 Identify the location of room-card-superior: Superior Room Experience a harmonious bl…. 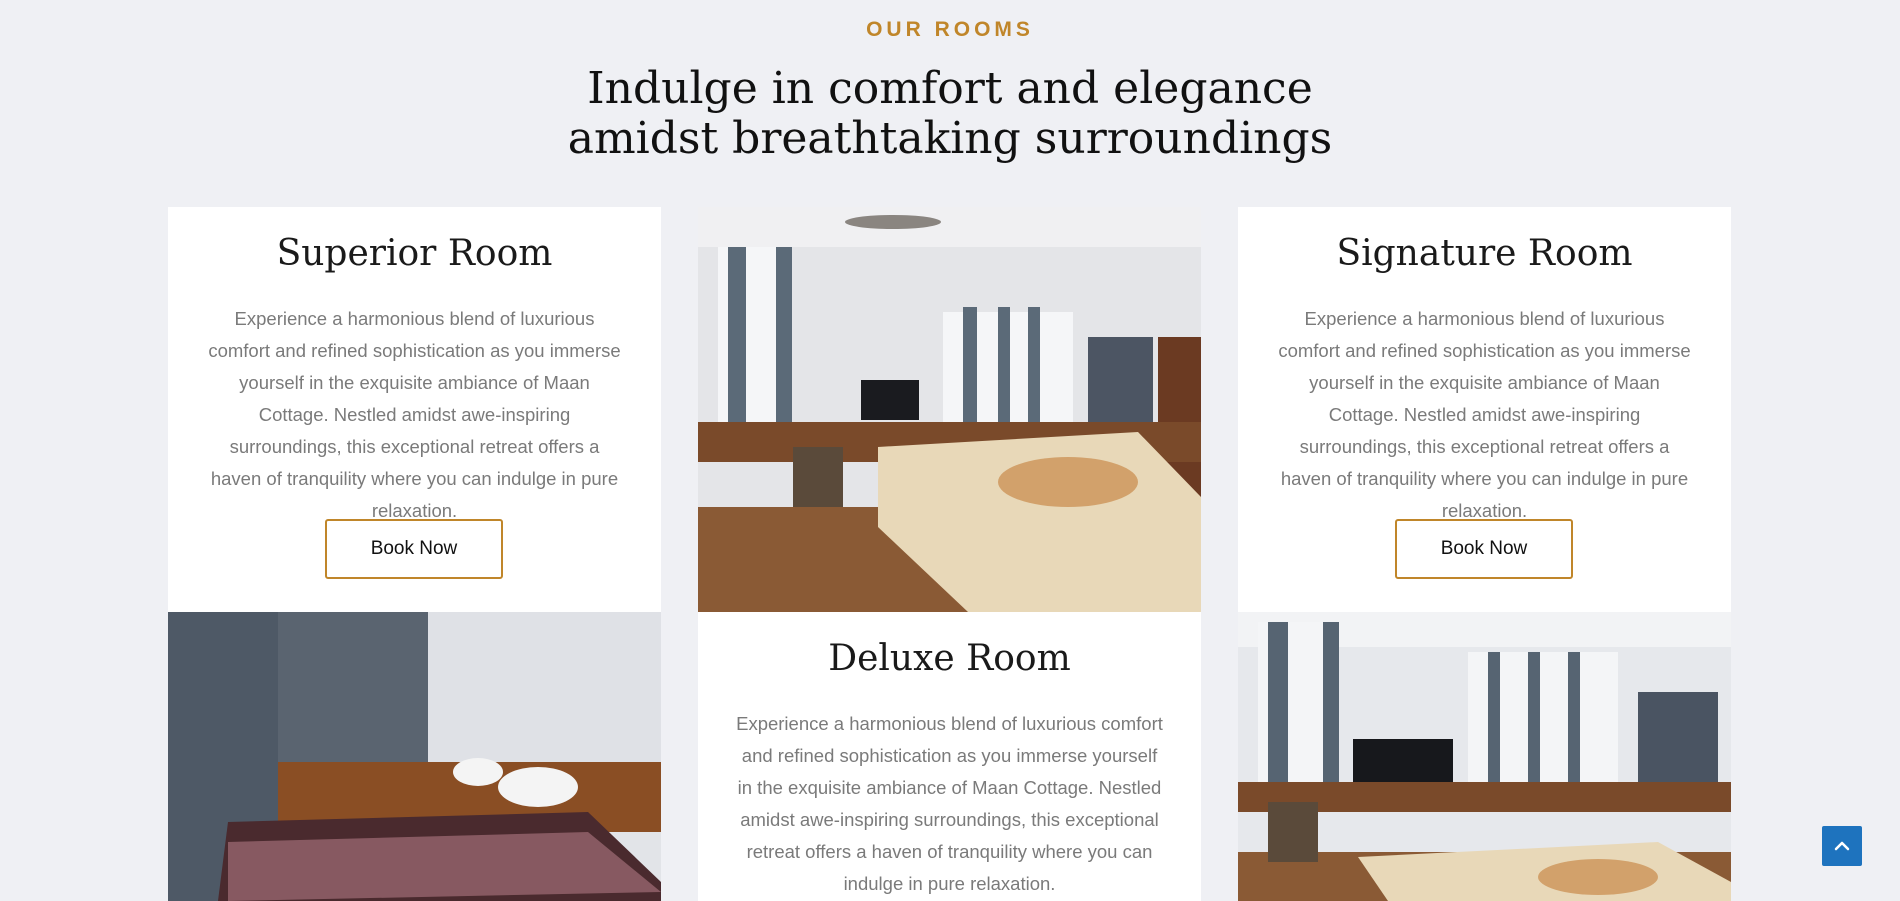
(414, 409).